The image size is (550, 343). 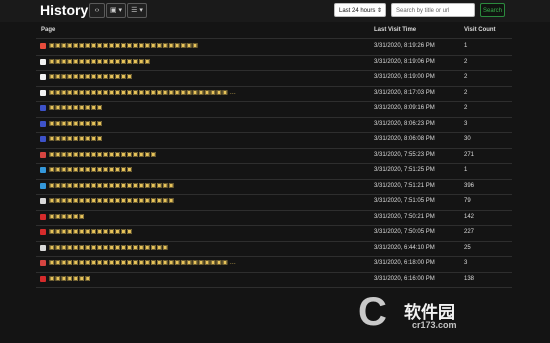 What do you see at coordinates (404, 185) in the screenshot?
I see `last-visit-time: 3/31/2020, 7:51:21 PM` at bounding box center [404, 185].